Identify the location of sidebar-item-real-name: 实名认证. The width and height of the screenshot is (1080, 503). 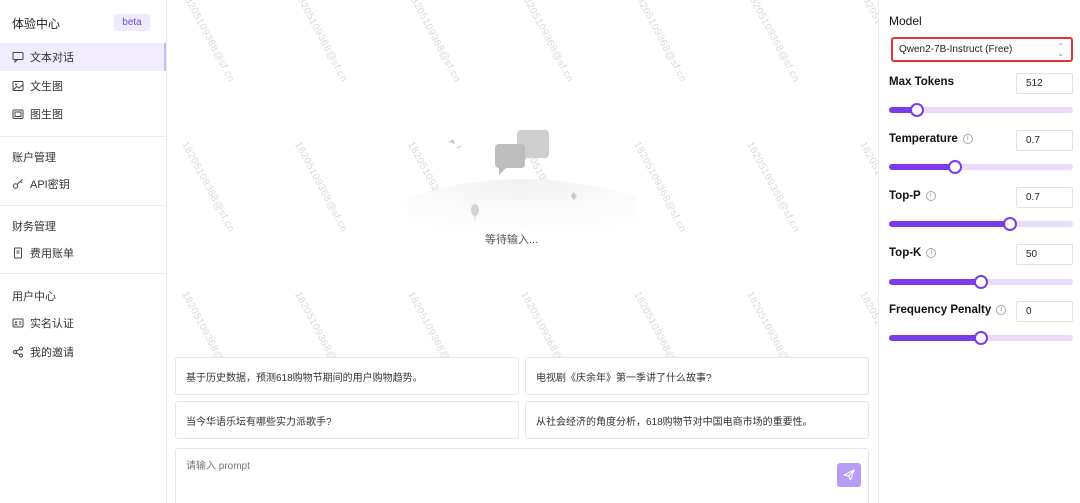
(83, 323).